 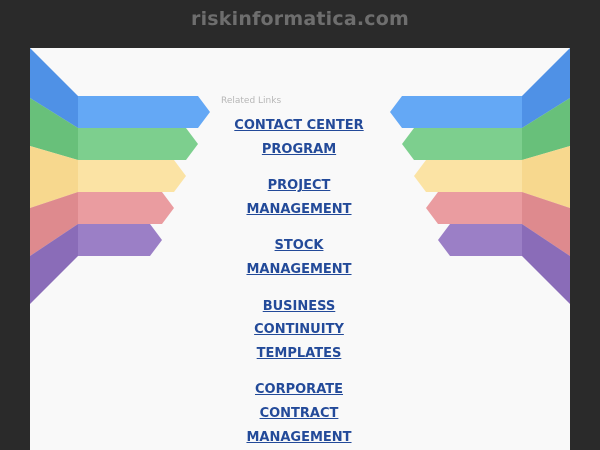 I want to click on left-ribbon-blue, so click(x=144, y=112).